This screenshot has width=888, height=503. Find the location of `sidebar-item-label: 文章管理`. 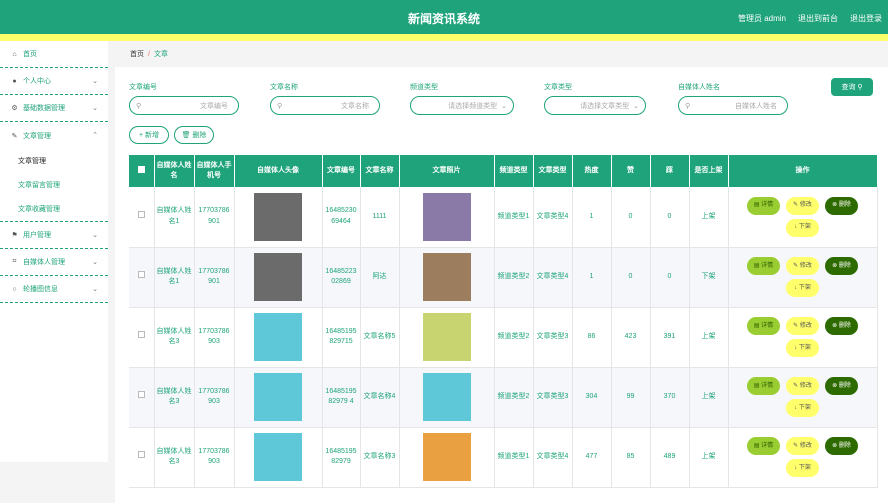

sidebar-item-label: 文章管理 is located at coordinates (37, 136).